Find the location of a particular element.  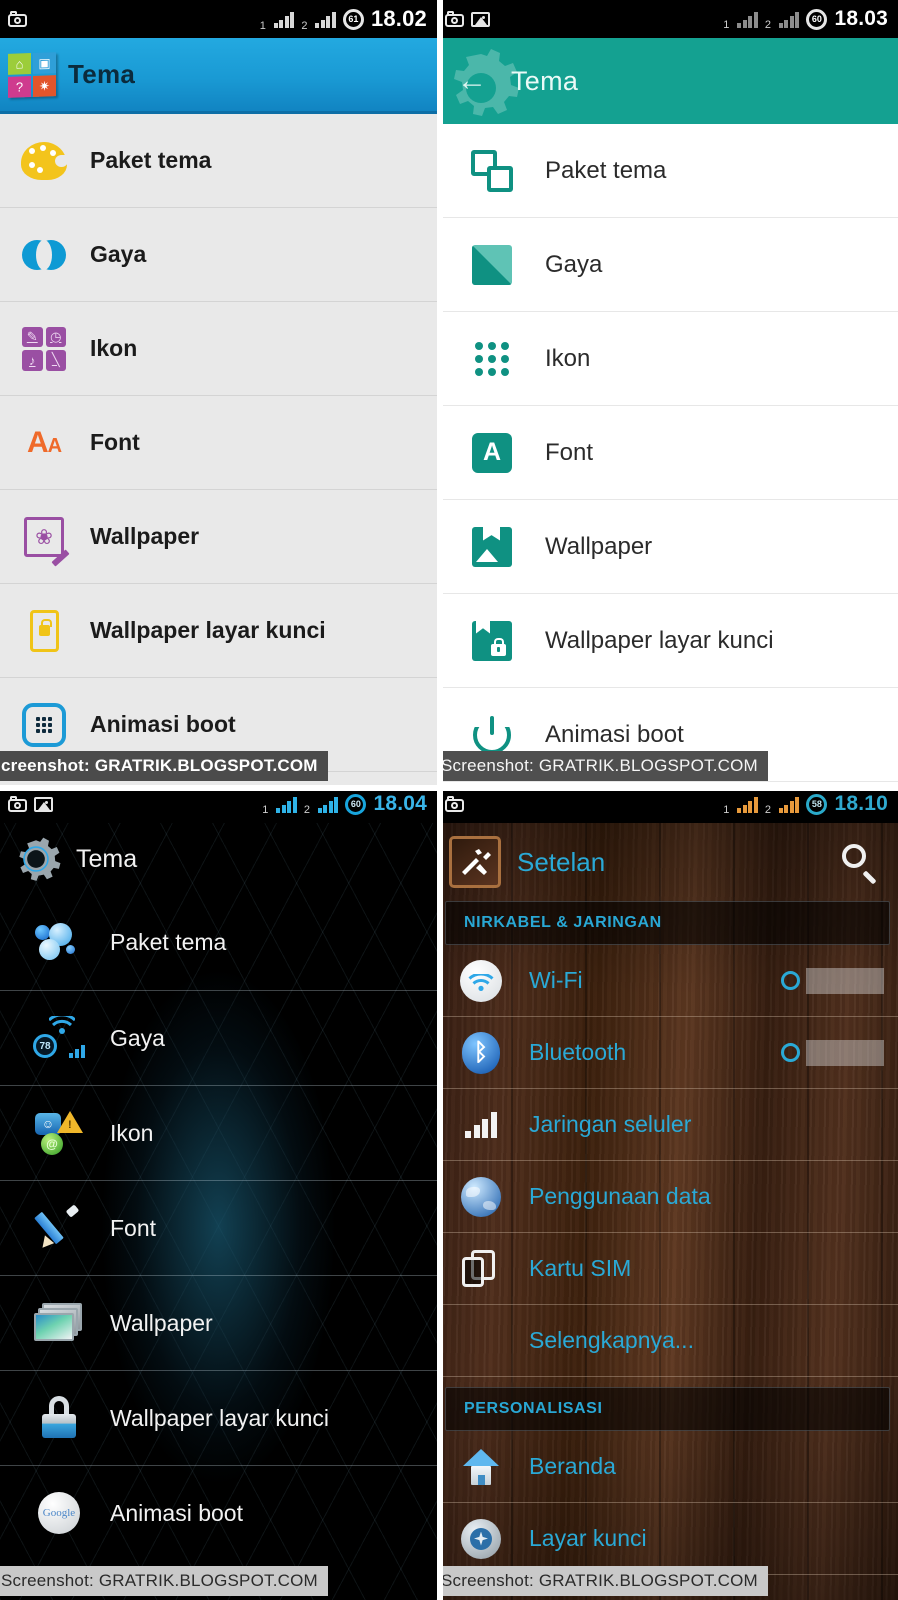

signal-bars-sim2-icon is located at coordinates (328, 804).